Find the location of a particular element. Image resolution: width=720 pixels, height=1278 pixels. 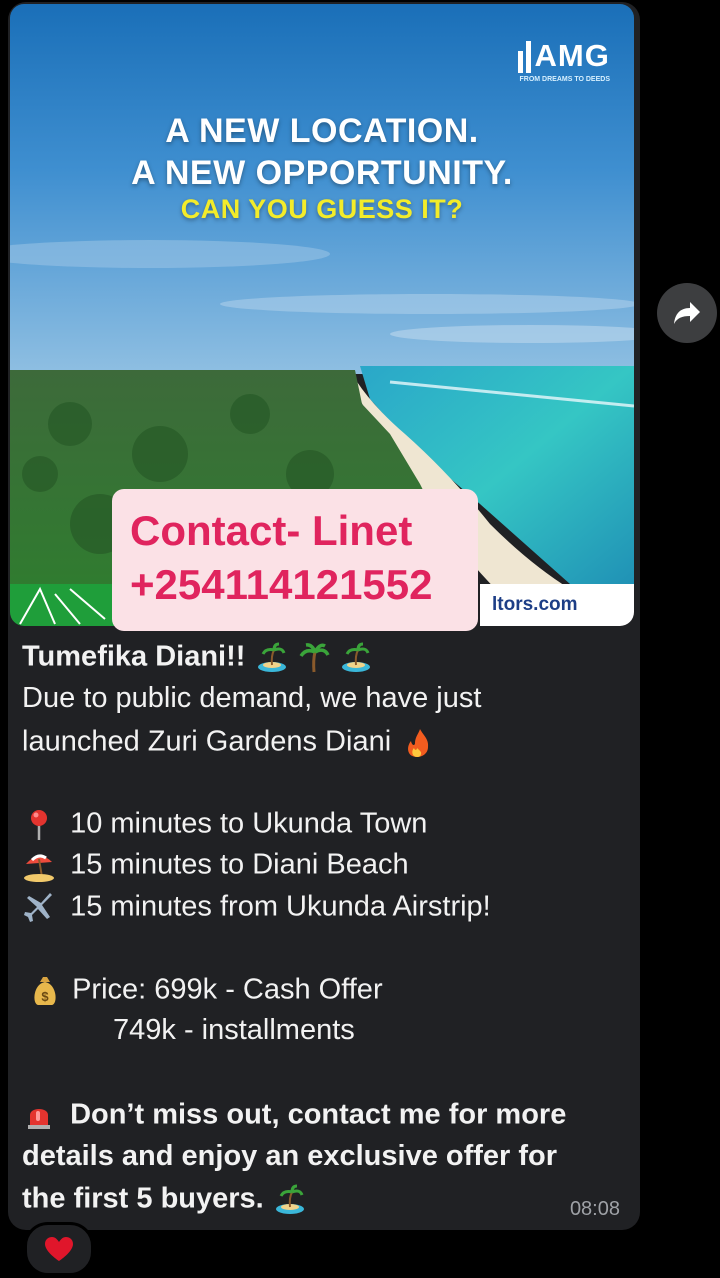

fire-icon is located at coordinates (418, 743).